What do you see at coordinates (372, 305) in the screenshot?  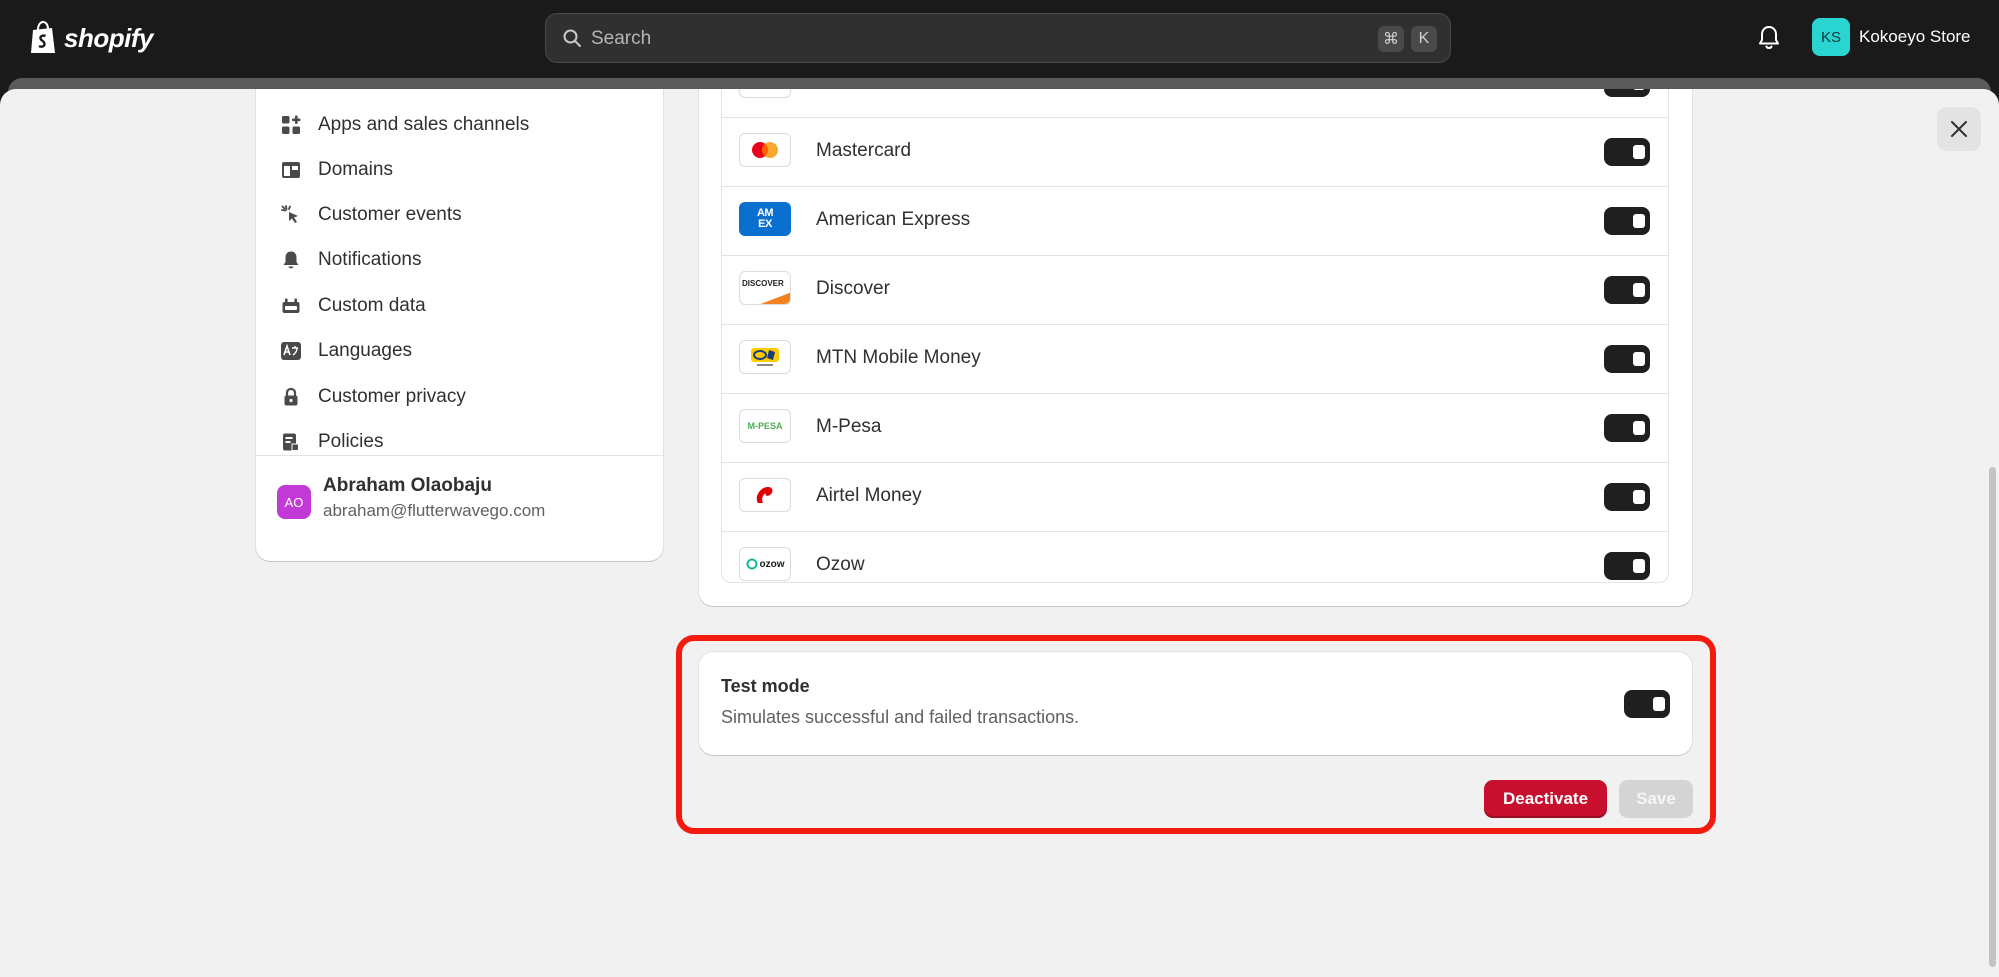 I see `sidebar-item-label: Custom data` at bounding box center [372, 305].